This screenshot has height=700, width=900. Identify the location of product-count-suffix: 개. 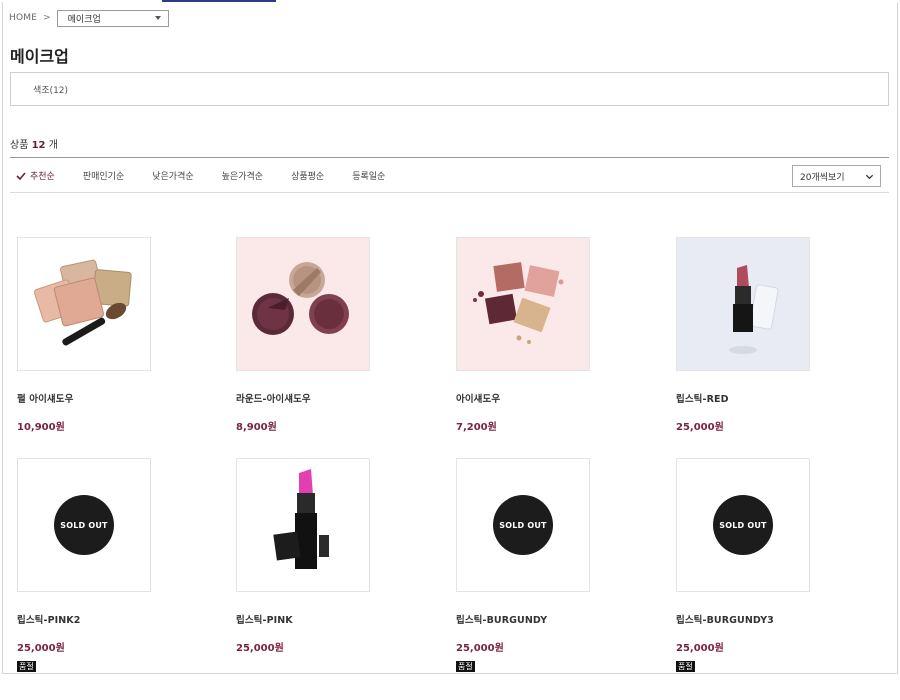
(53, 145).